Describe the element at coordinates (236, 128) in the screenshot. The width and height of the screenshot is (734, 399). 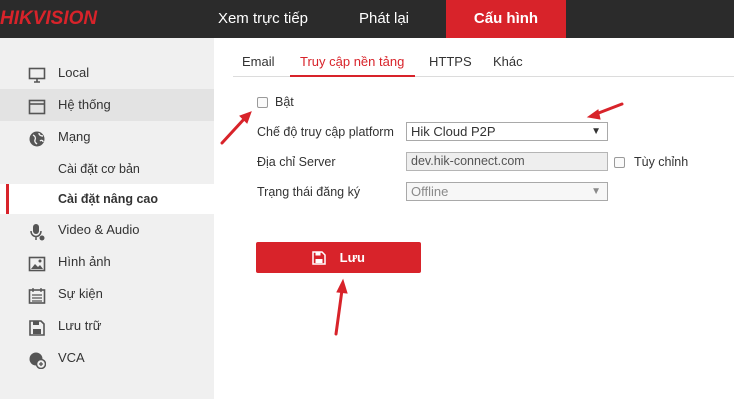
I see `arrow-to-checkbox` at that location.